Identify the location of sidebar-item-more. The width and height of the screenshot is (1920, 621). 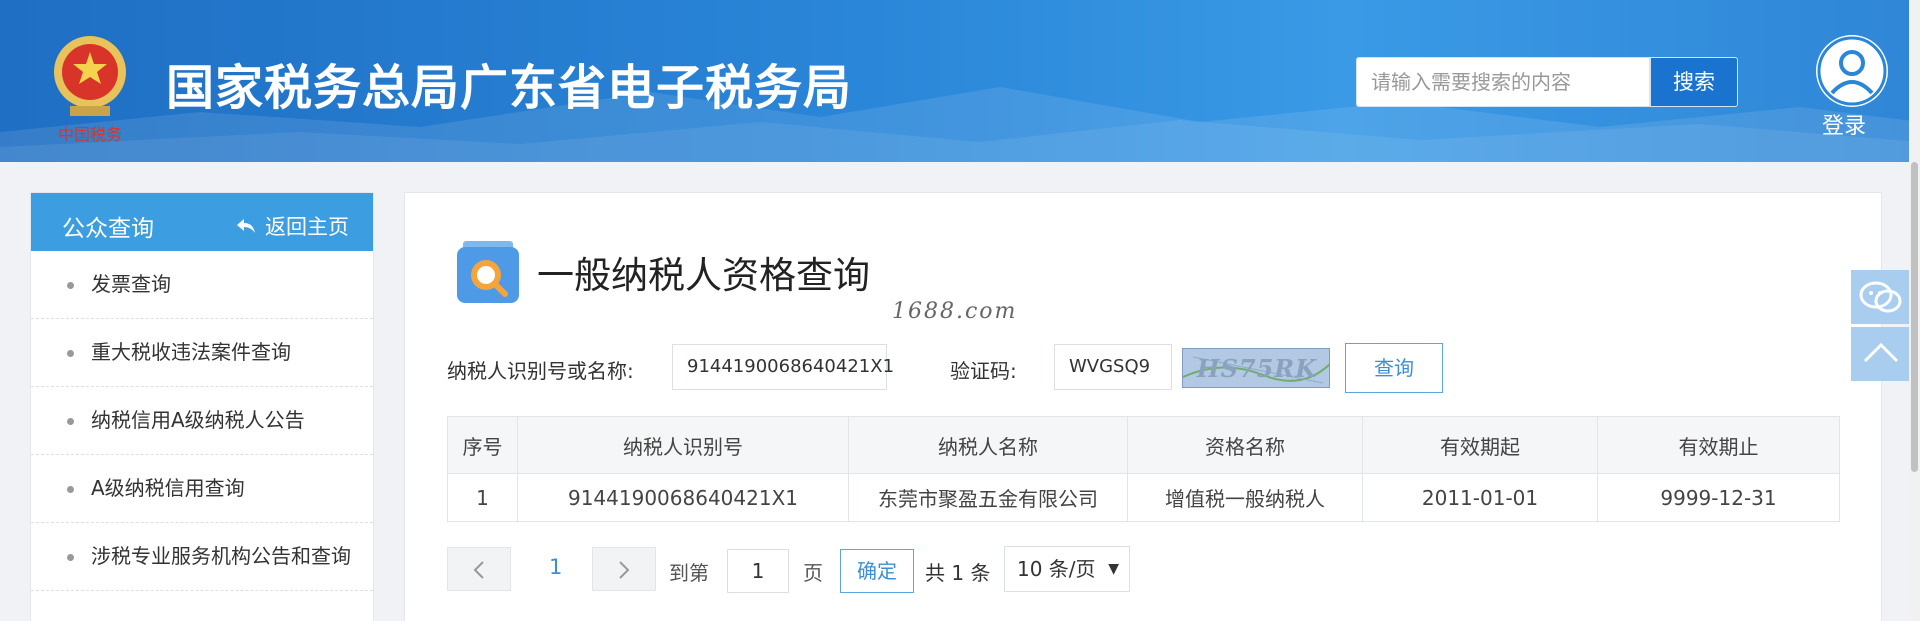
(202, 606).